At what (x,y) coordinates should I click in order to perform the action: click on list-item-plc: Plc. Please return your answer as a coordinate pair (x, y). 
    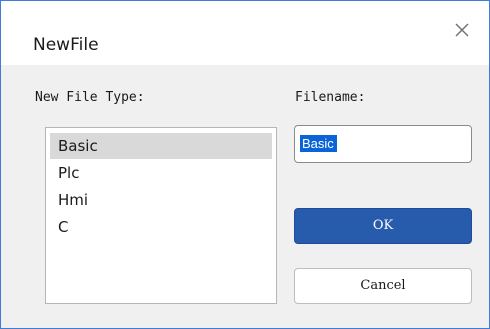
    Looking at the image, I should click on (161, 173).